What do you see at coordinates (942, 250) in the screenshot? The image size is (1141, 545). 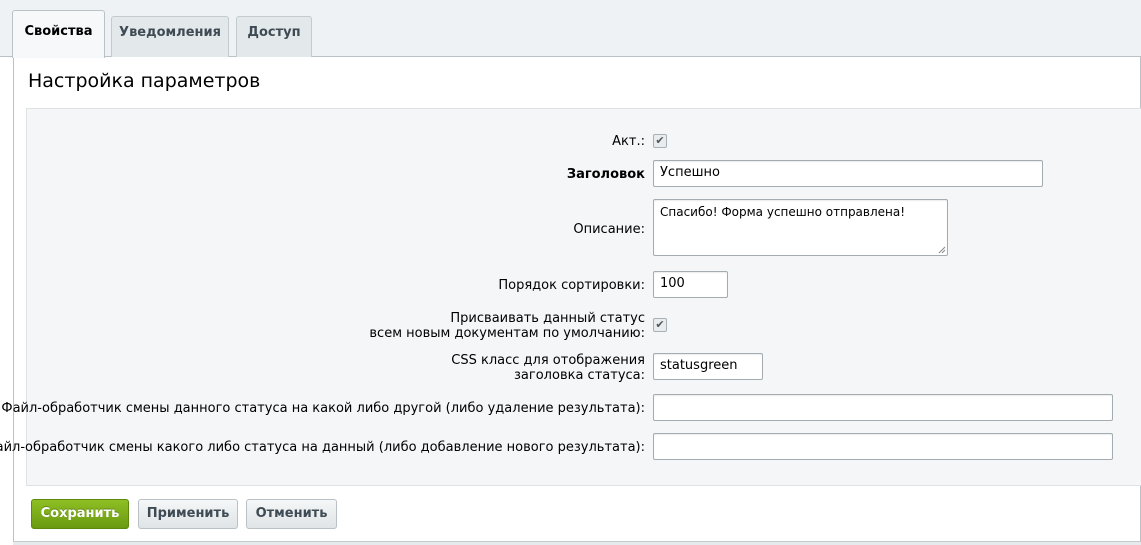 I see `resize-grip-icon` at bounding box center [942, 250].